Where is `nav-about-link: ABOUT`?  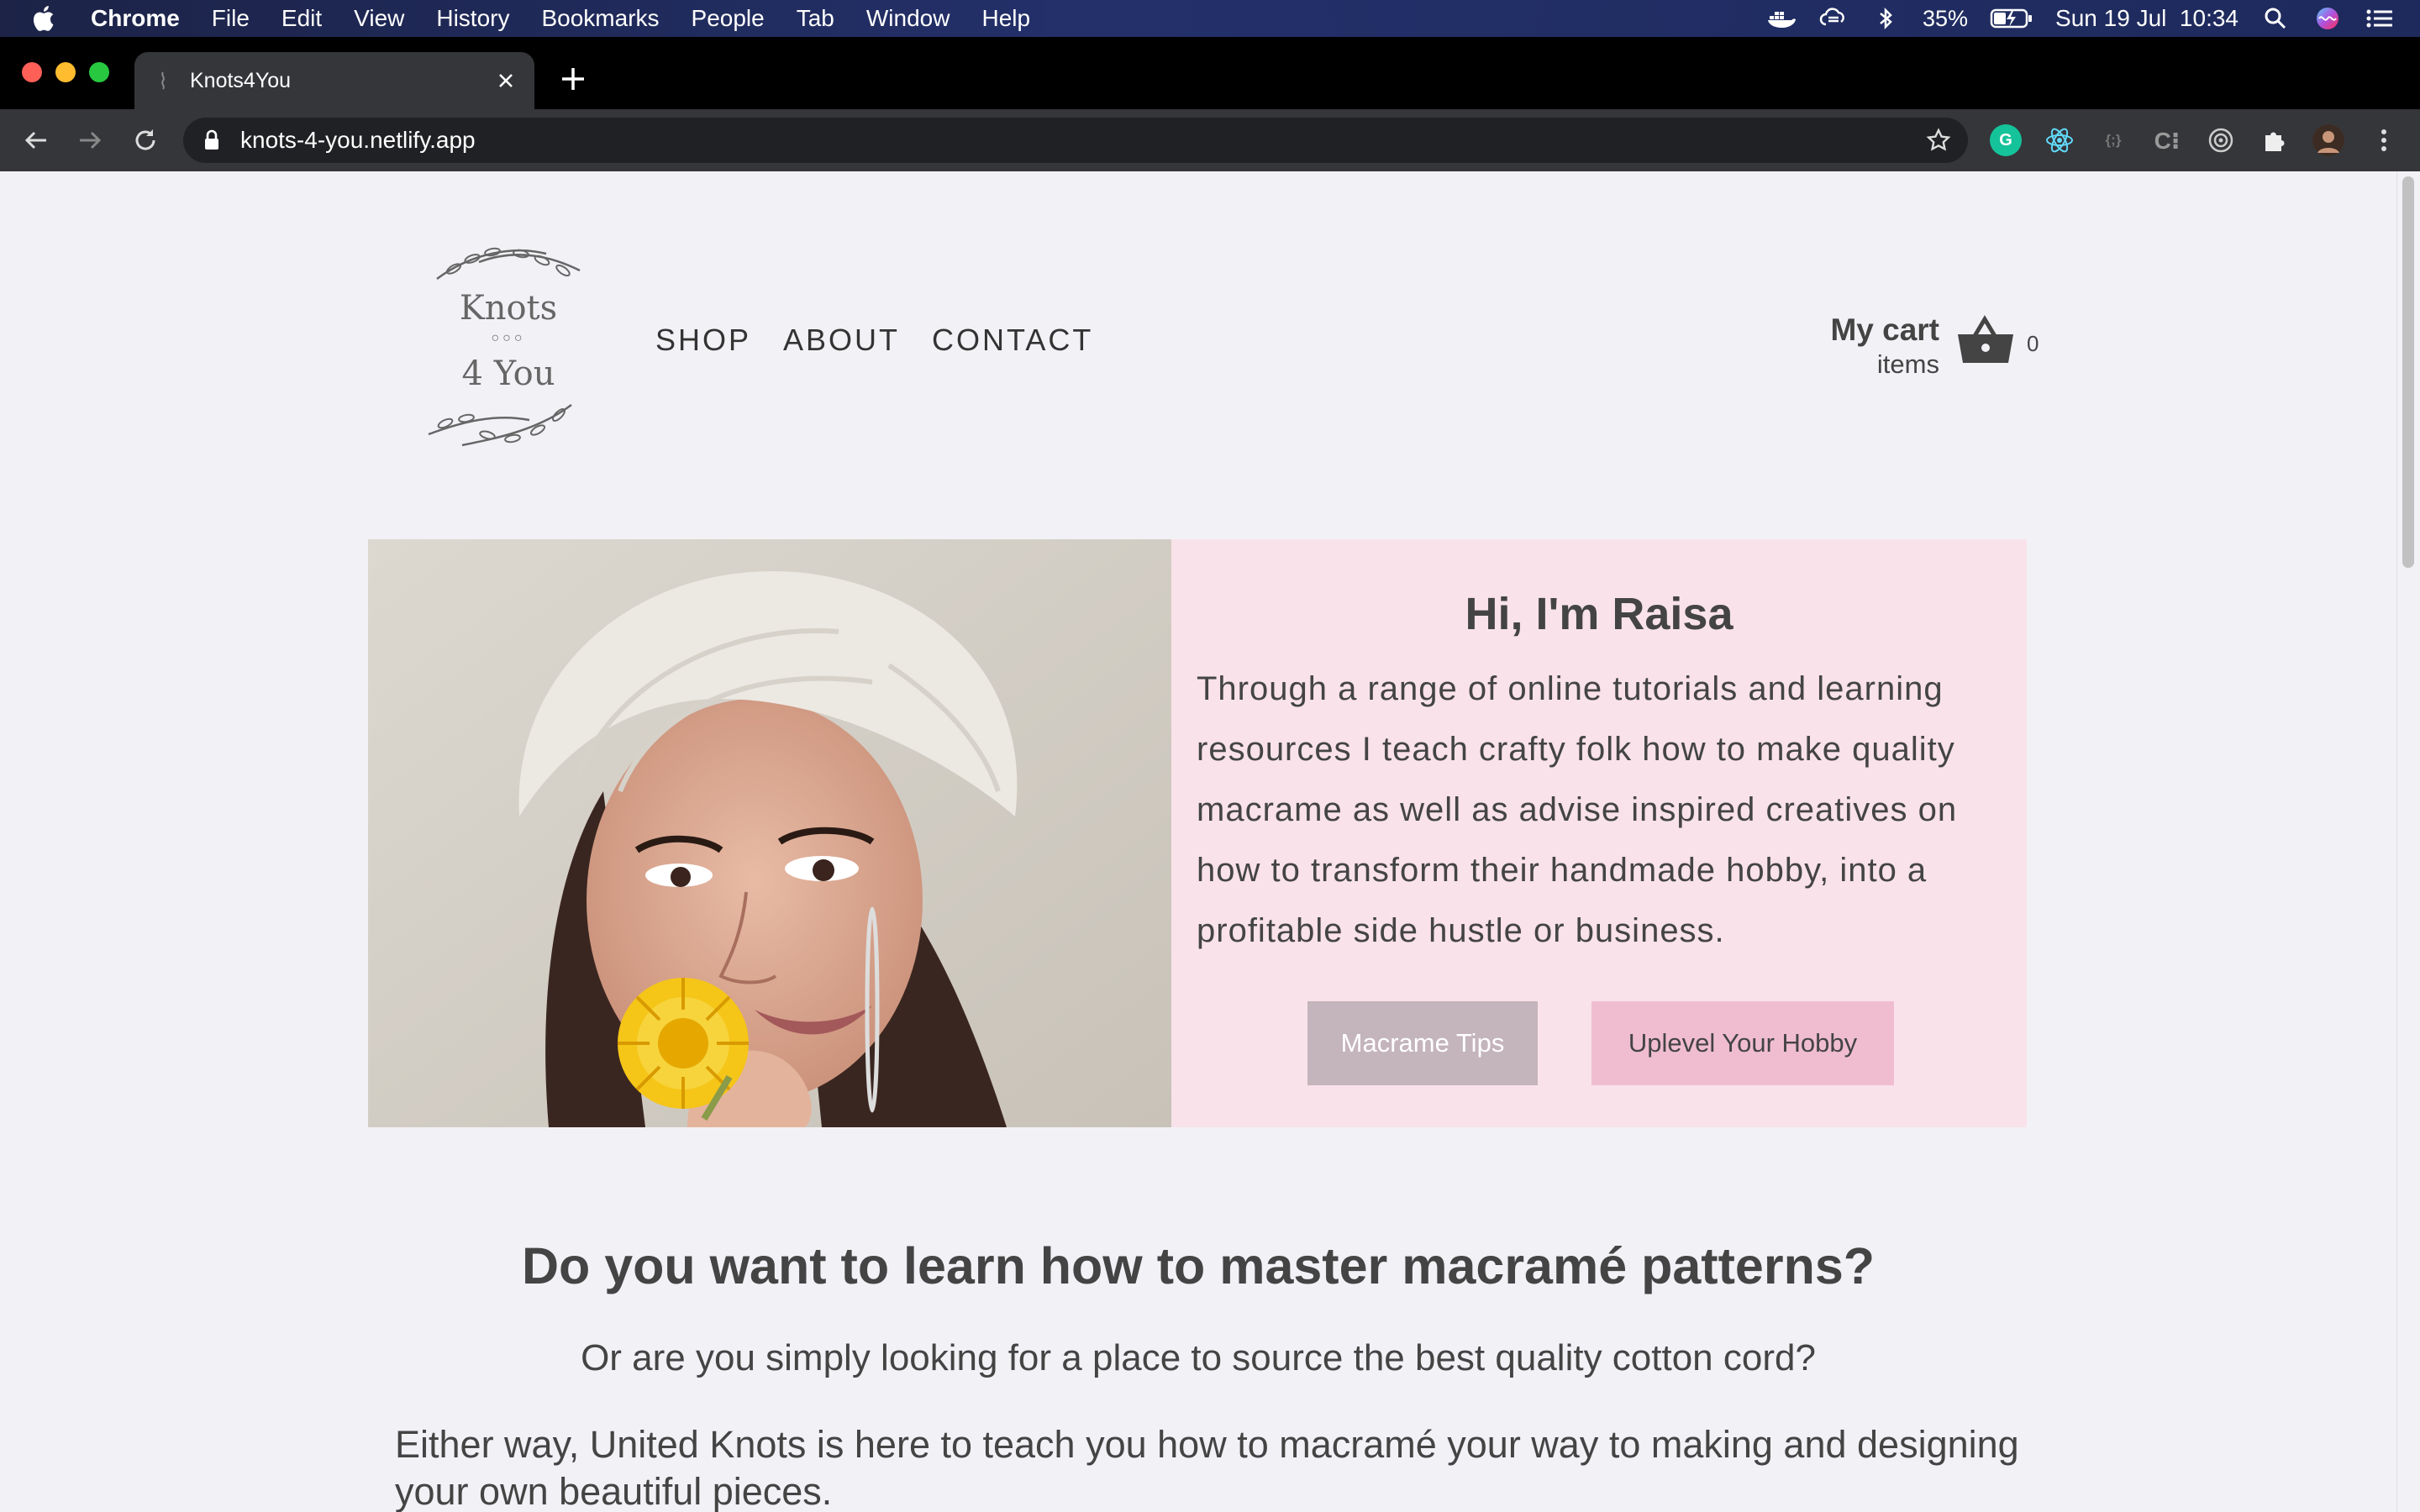 nav-about-link: ABOUT is located at coordinates (841, 340).